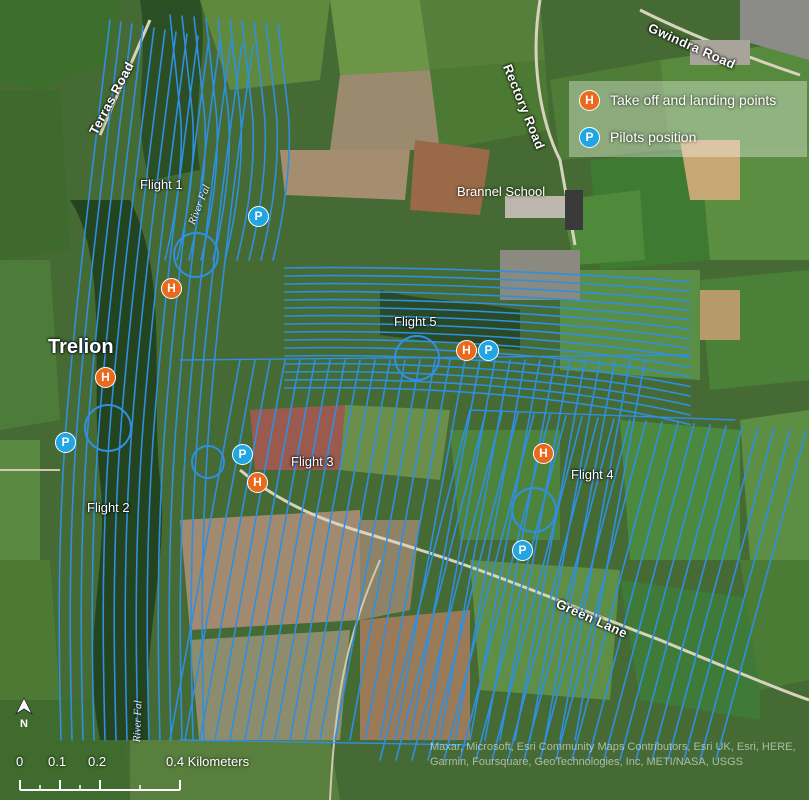 This screenshot has width=809, height=800. What do you see at coordinates (100, 785) in the screenshot?
I see `scale-ruler` at bounding box center [100, 785].